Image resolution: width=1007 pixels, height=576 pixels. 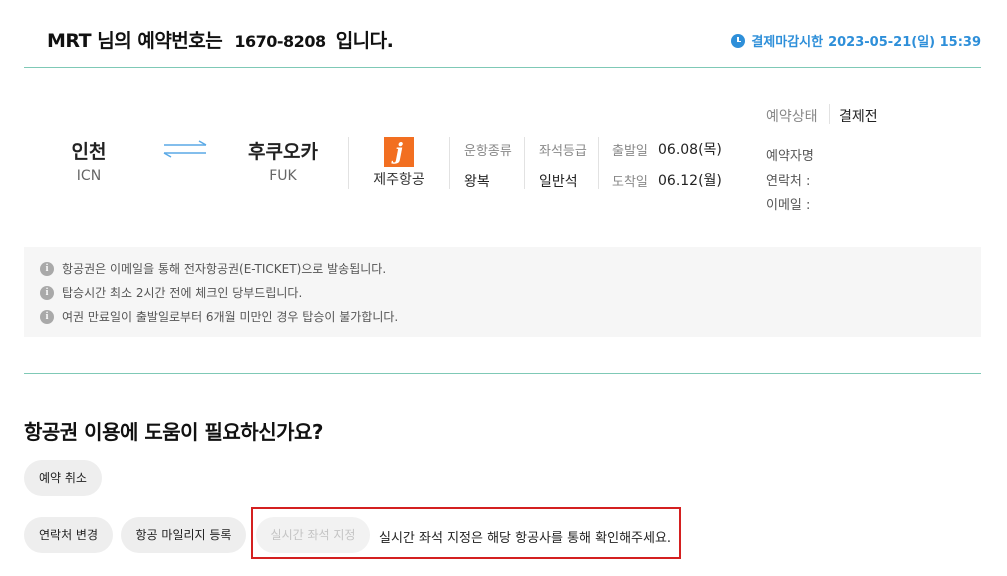 I want to click on deadline-label: 결제마감시한, so click(x=787, y=42).